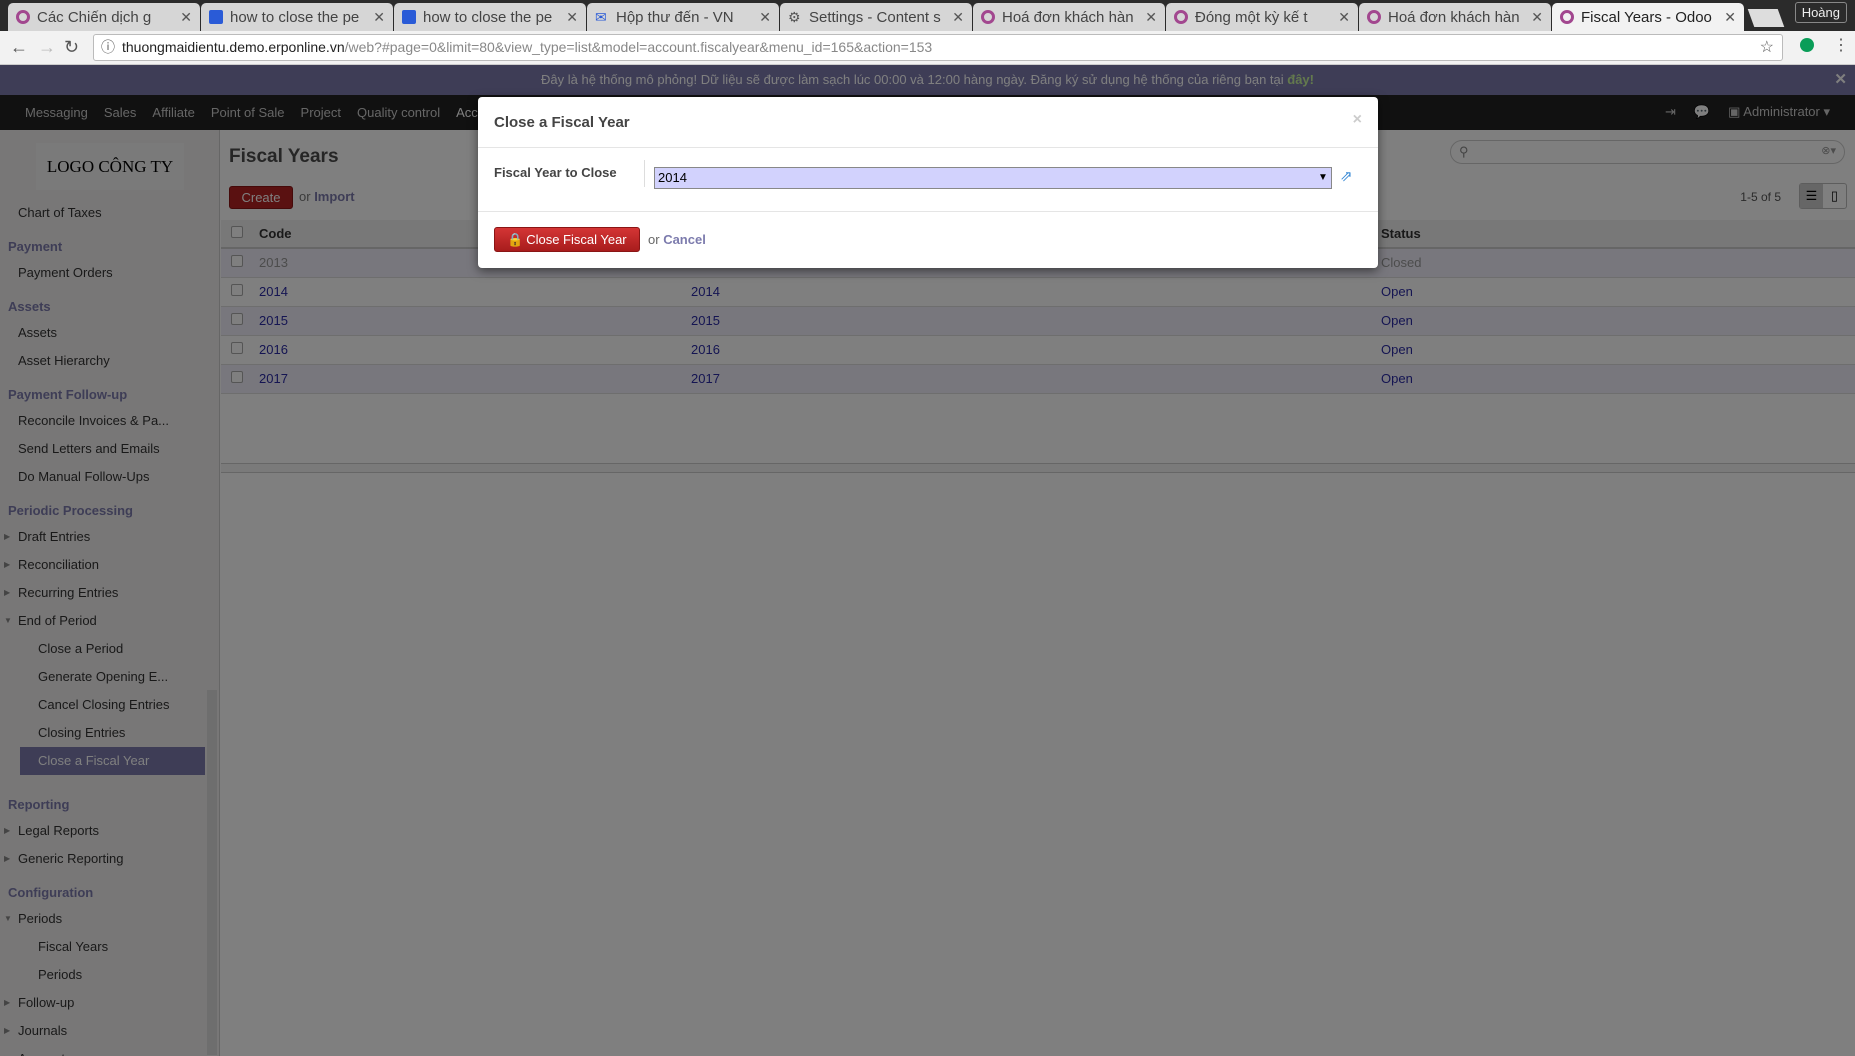 This screenshot has height=1056, width=1855. What do you see at coordinates (993, 178) in the screenshot?
I see `fiscal-year-input: 2014` at bounding box center [993, 178].